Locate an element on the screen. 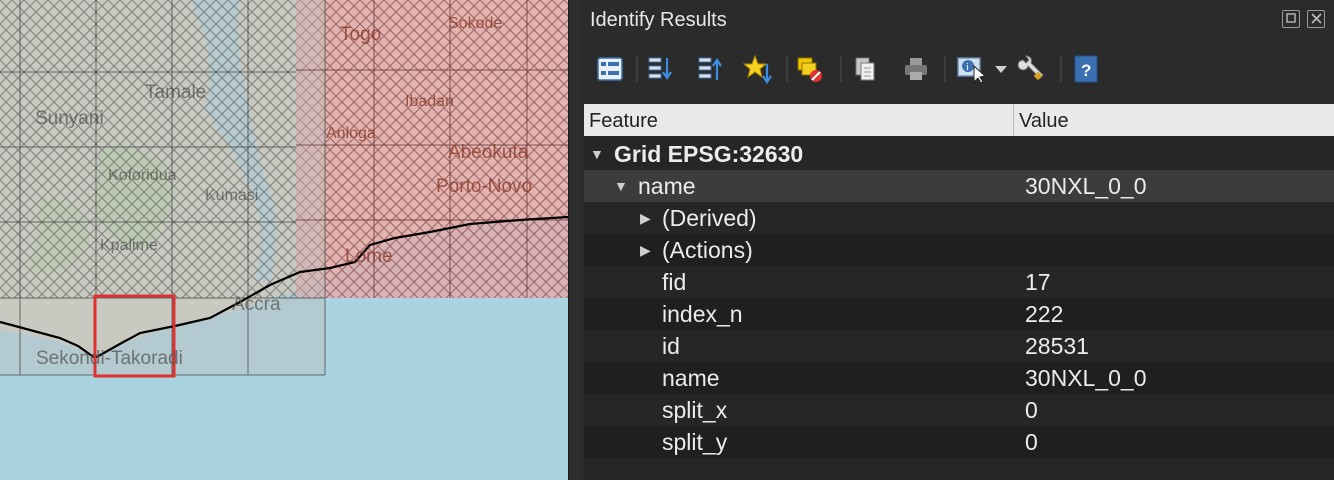  map-label: Tamale is located at coordinates (175, 92).